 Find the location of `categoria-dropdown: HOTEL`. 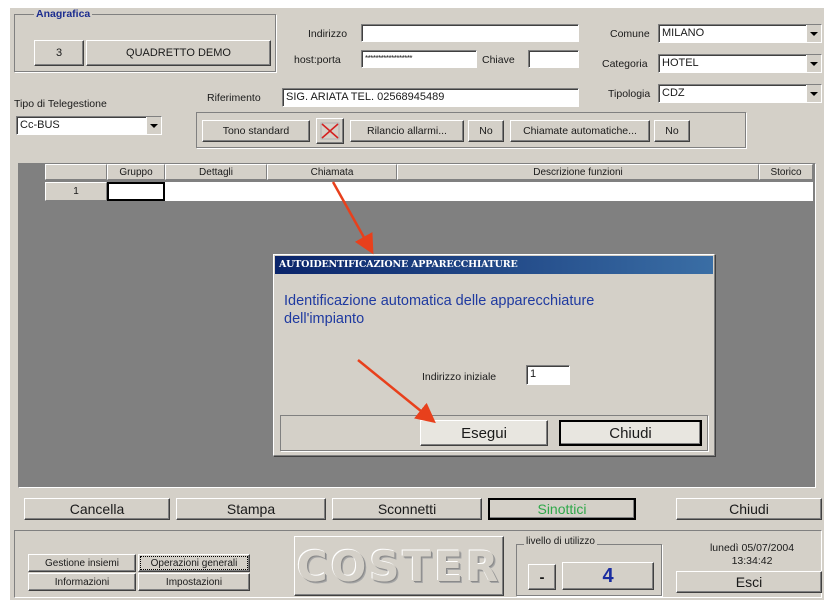

categoria-dropdown: HOTEL is located at coordinates (740, 63).